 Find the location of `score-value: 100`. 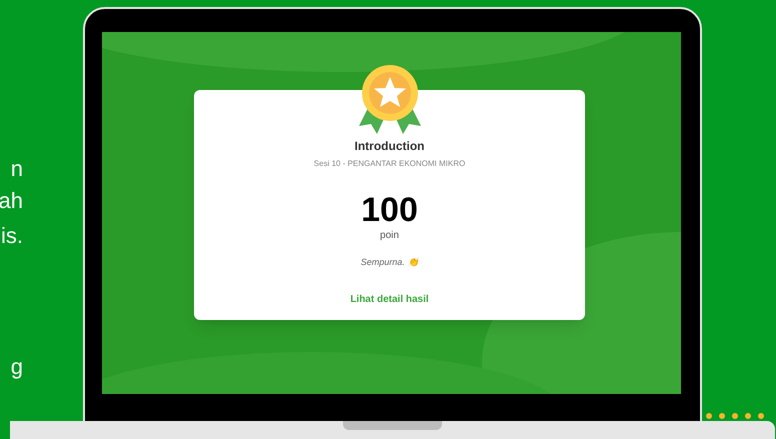

score-value: 100 is located at coordinates (389, 210).